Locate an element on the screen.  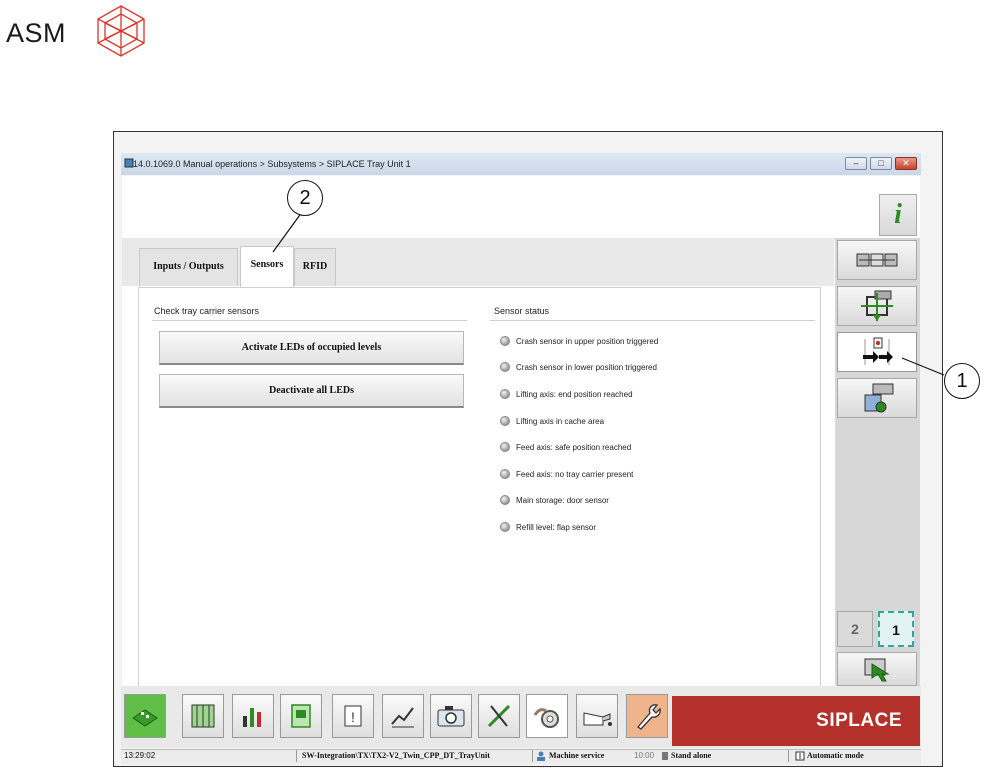
callout-1: 1 is located at coordinates (962, 381).